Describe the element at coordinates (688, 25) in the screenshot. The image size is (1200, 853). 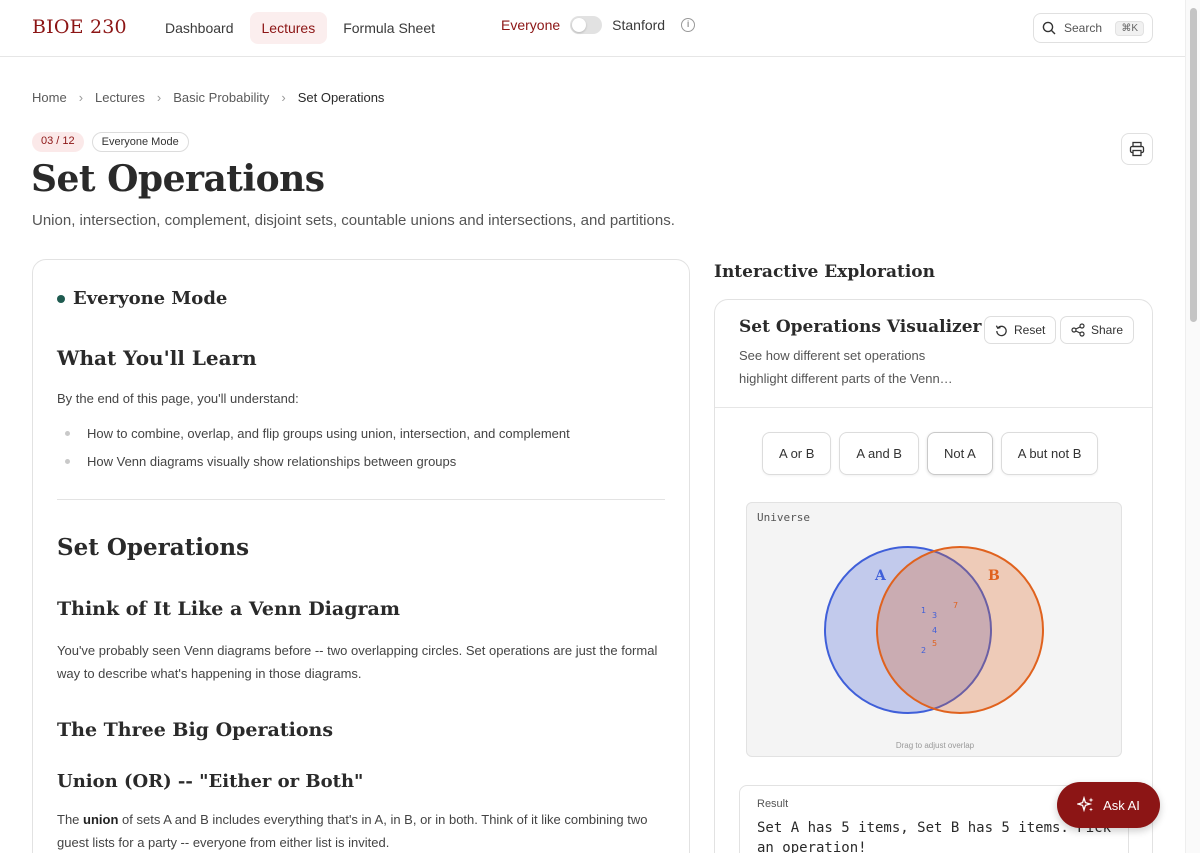
I see `info-icon: i` at that location.